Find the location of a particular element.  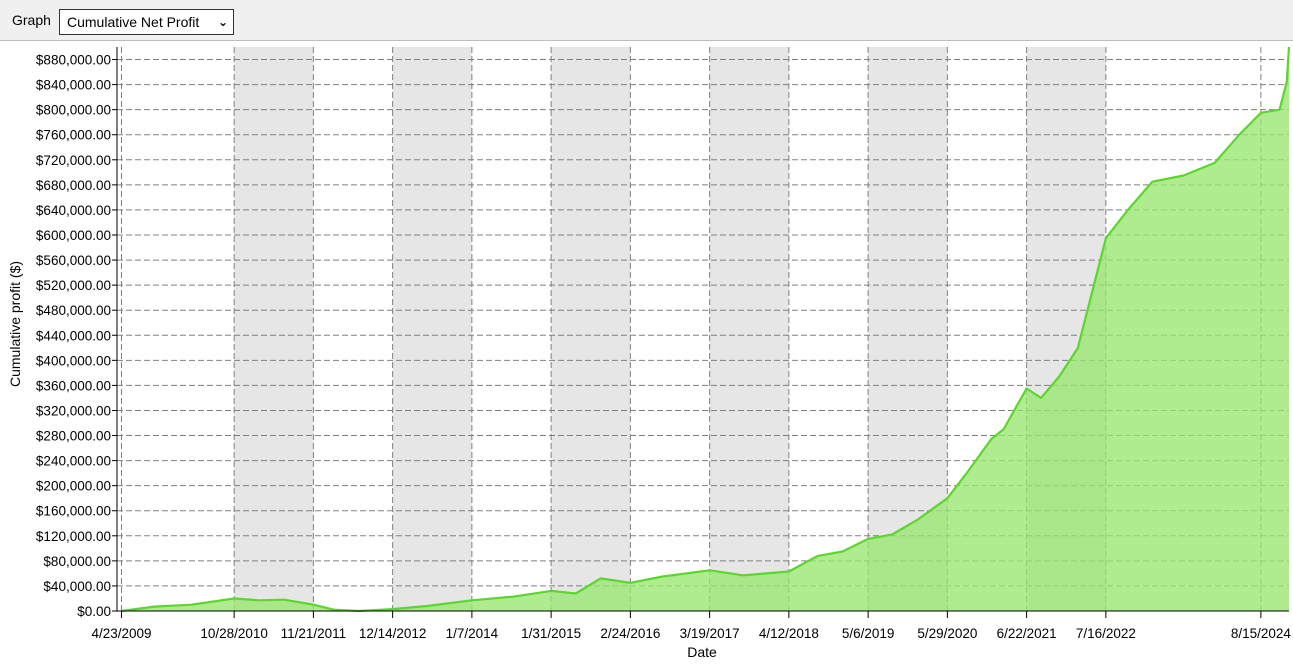

y-tick-label: $880,000.00 is located at coordinates (73, 60).